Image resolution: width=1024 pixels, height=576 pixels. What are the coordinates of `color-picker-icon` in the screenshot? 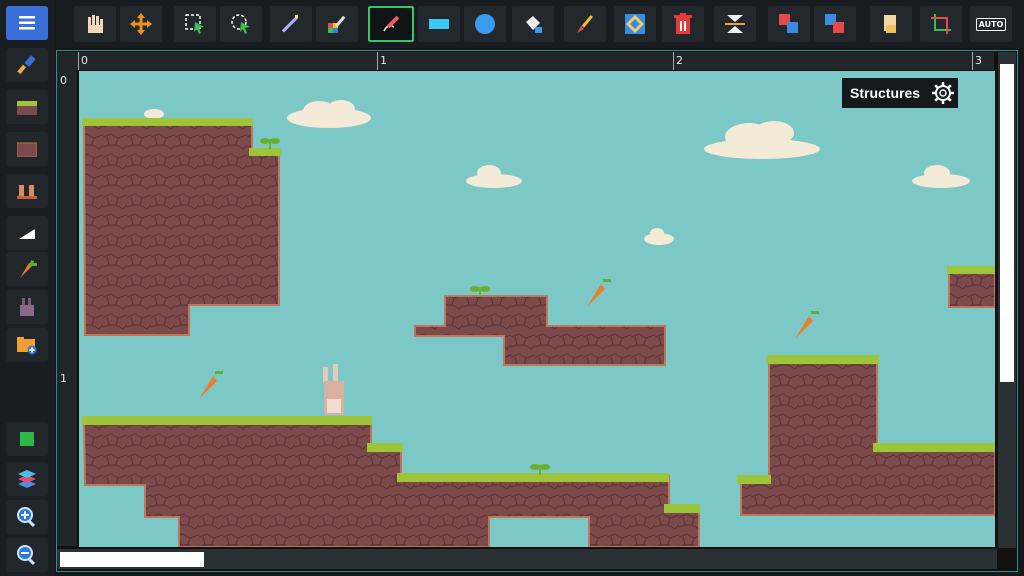 It's located at (337, 24).